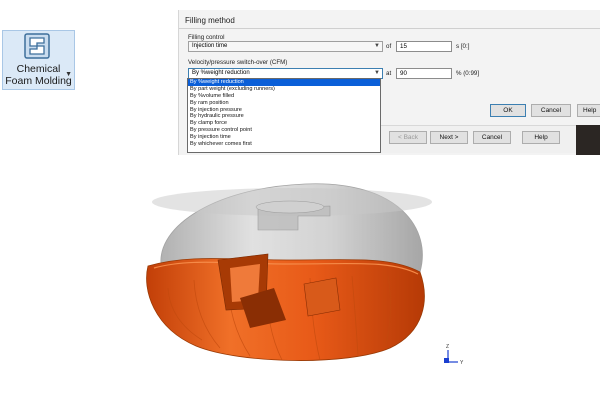 This screenshot has height=400, width=600. Describe the element at coordinates (588, 110) in the screenshot. I see `help-button: Help` at that location.